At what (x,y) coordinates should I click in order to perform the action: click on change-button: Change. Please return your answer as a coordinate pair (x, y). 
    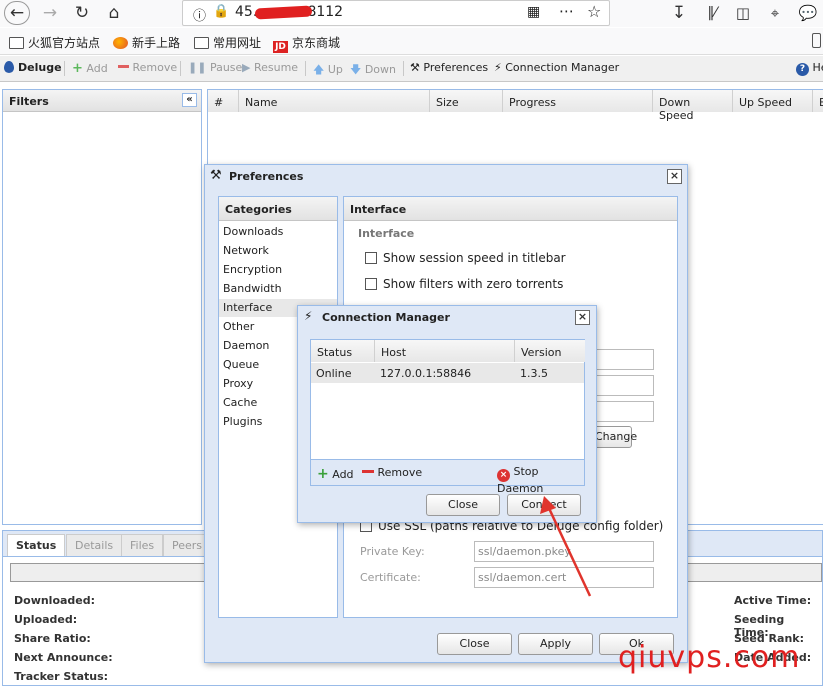
    Looking at the image, I should click on (615, 437).